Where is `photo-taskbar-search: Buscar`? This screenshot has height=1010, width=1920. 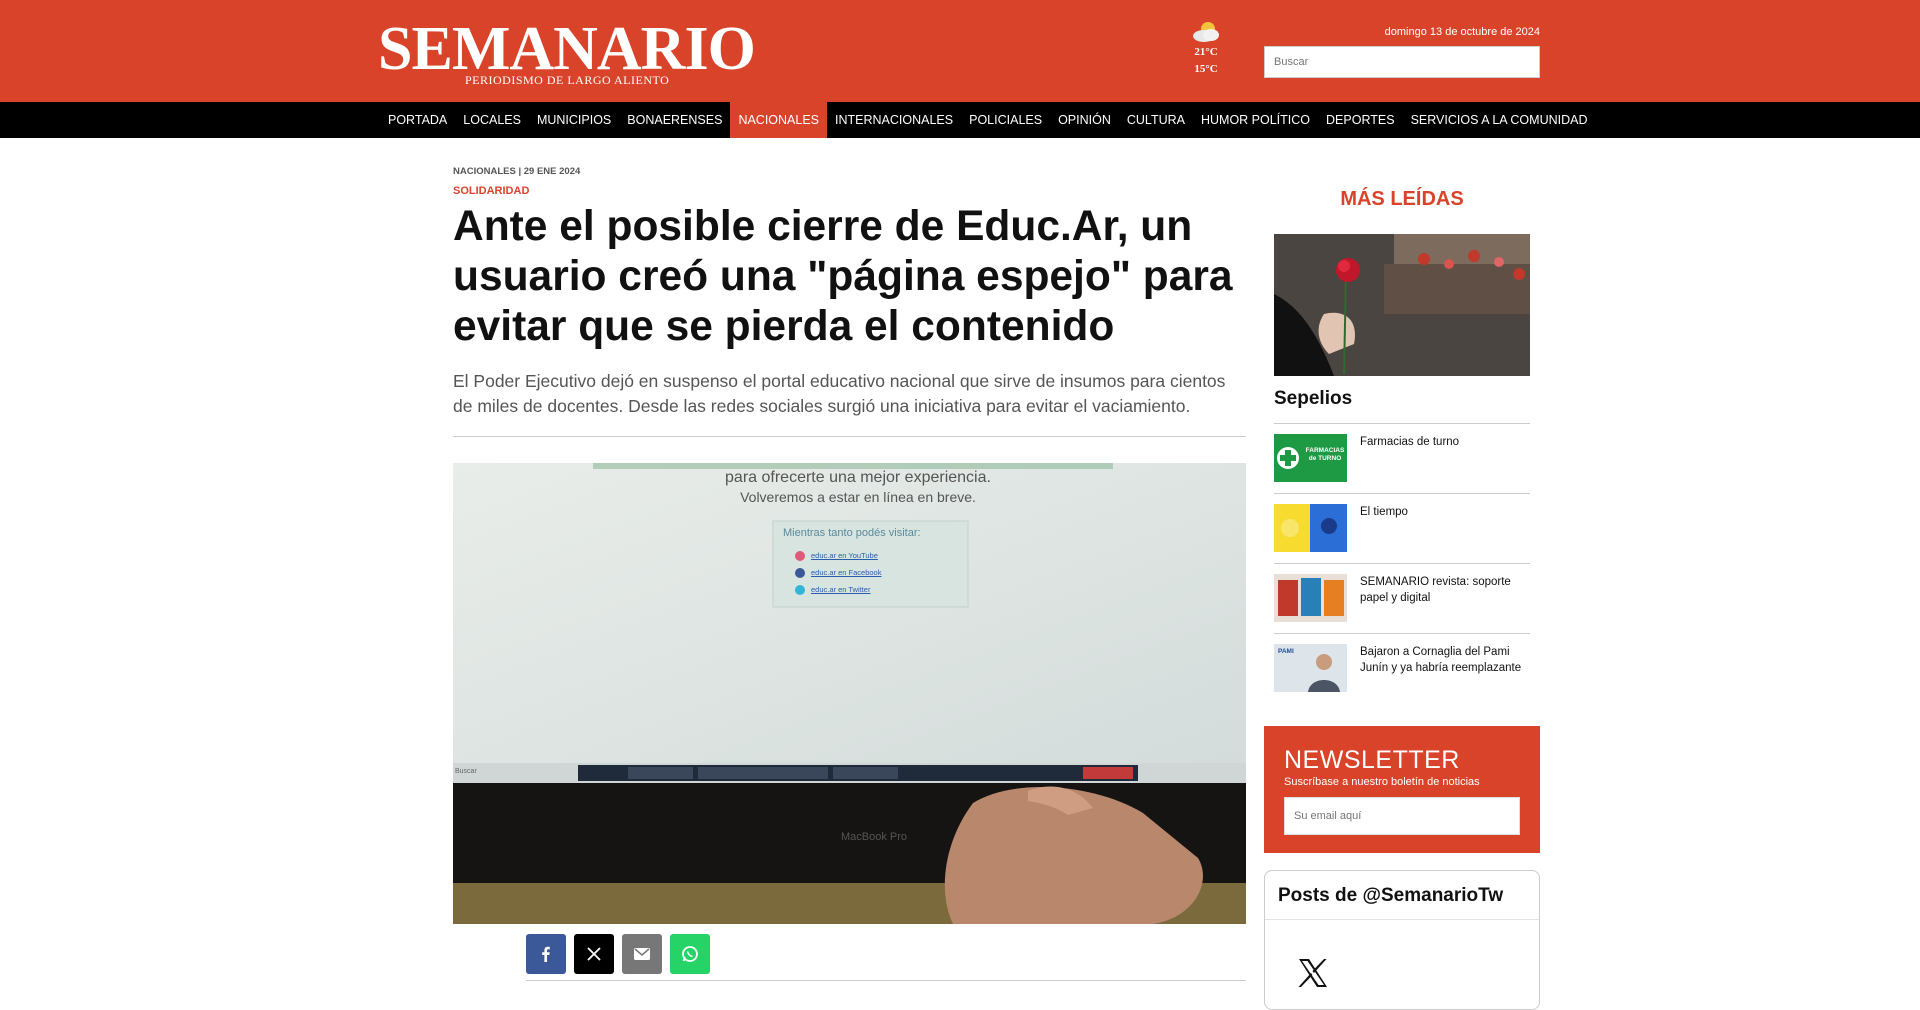
photo-taskbar-search: Buscar is located at coordinates (466, 771).